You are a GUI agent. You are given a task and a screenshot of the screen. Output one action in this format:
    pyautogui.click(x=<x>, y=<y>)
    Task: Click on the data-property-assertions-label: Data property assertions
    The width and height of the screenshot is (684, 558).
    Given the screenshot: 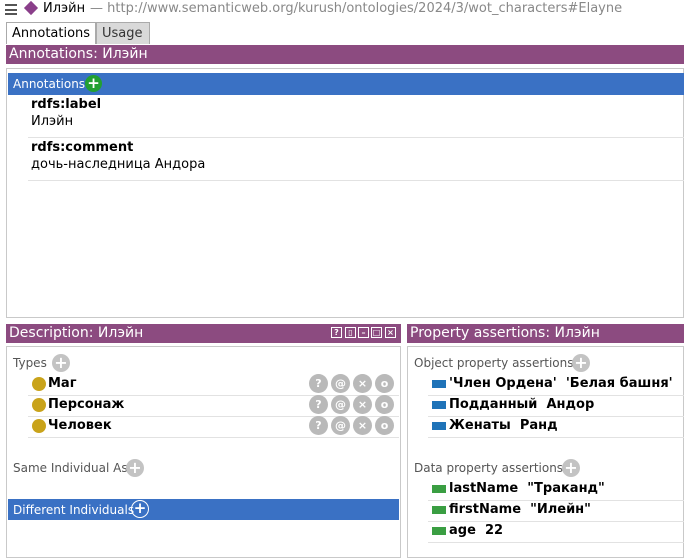 What is the action you would take?
    pyautogui.click(x=489, y=468)
    